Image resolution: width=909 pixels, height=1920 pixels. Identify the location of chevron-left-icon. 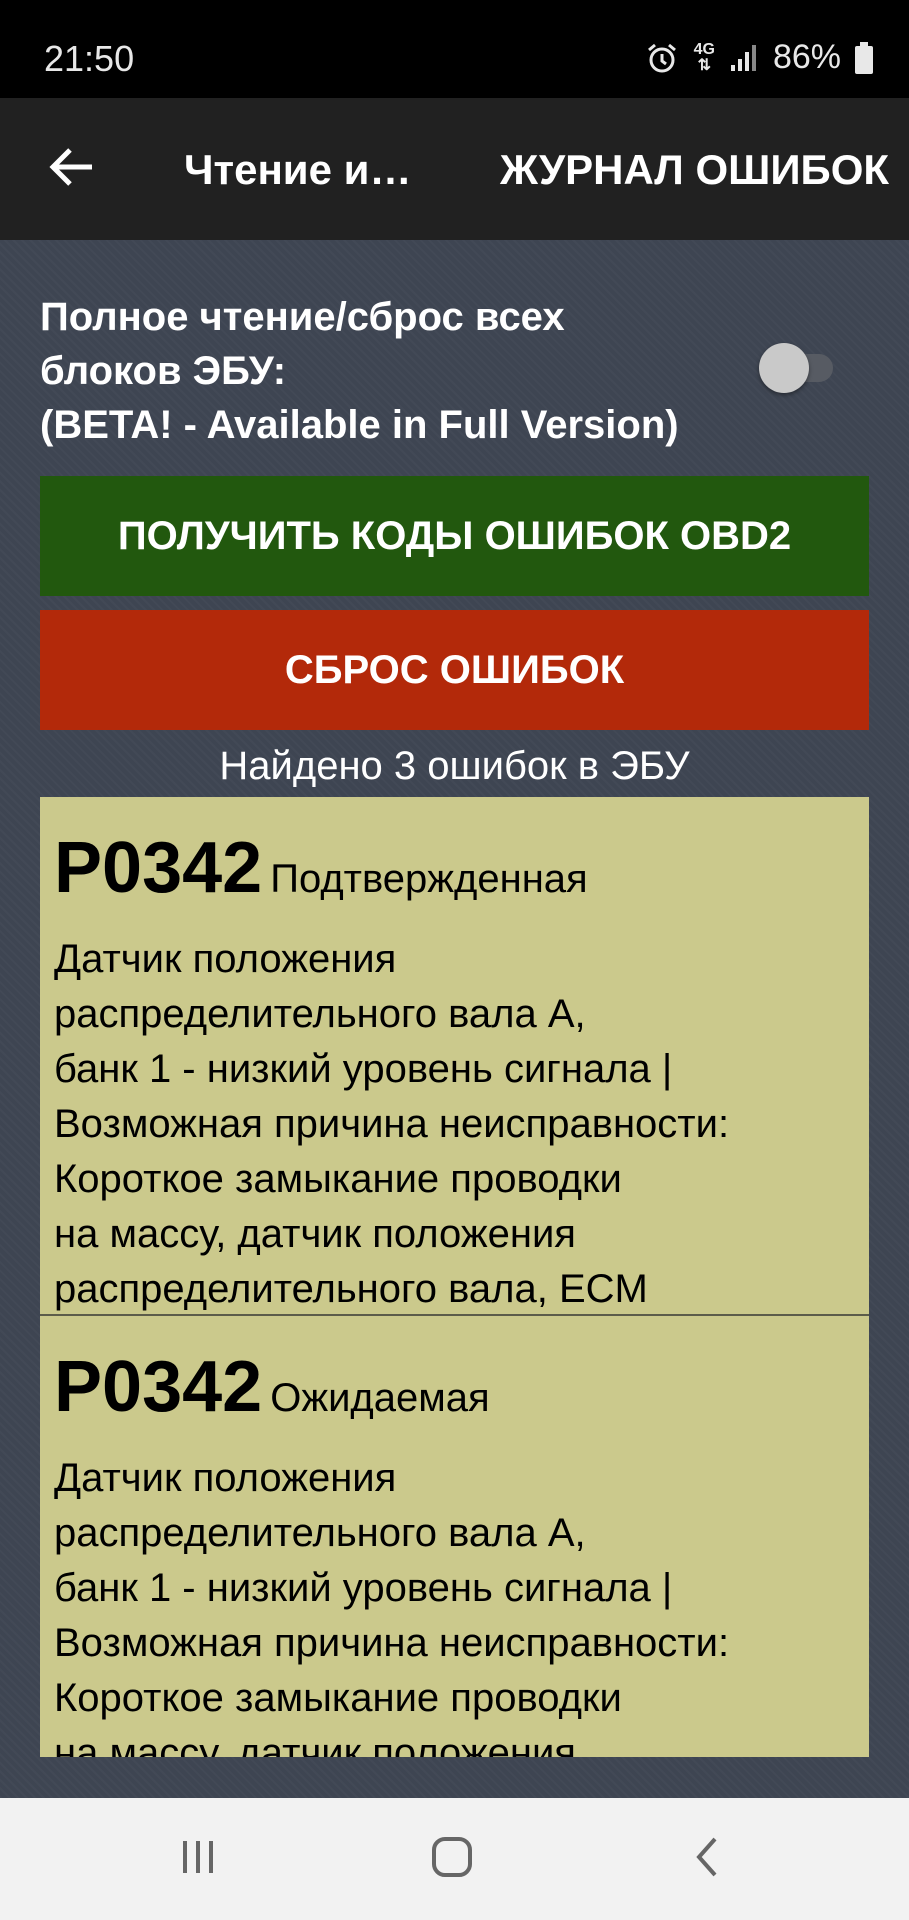
(706, 1859).